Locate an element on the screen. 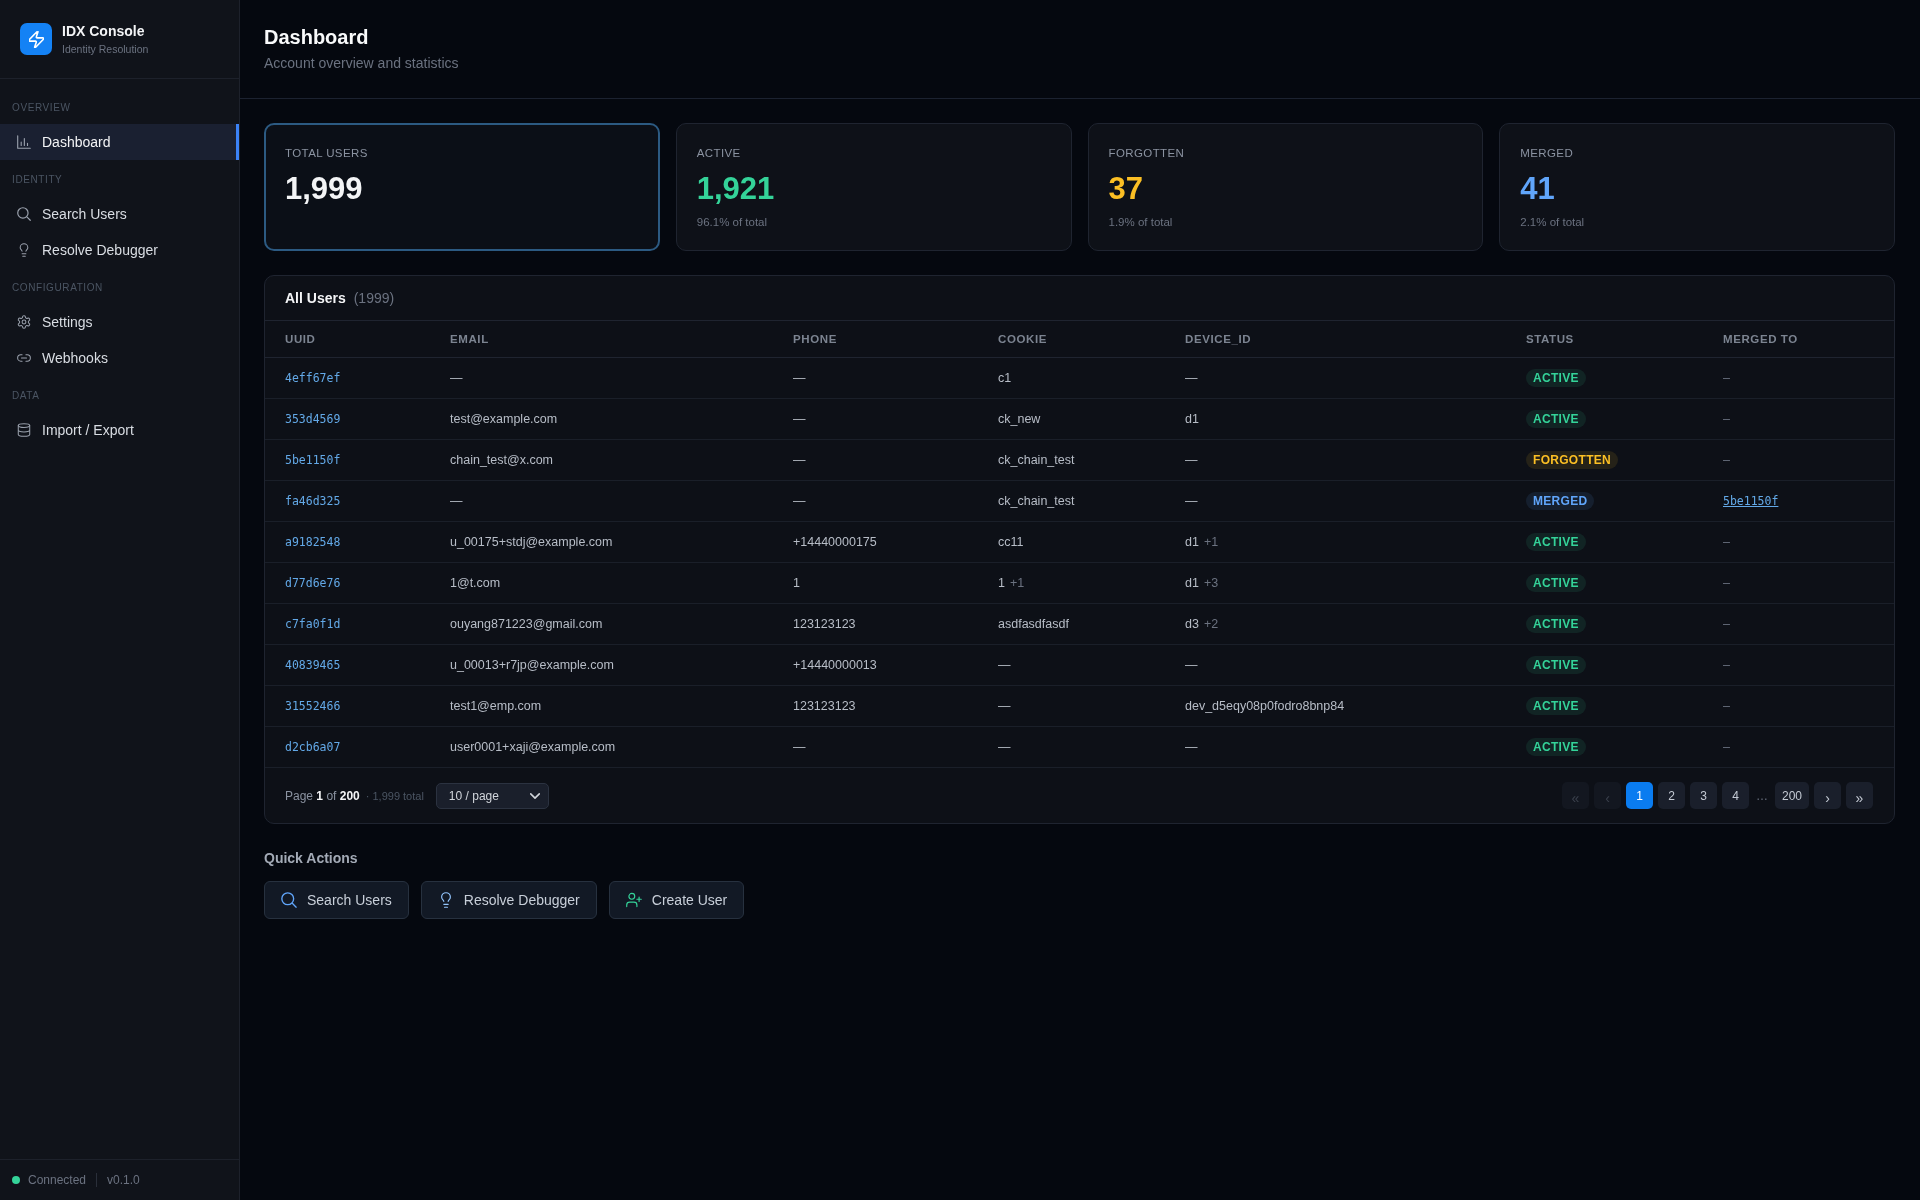  table-cell: 1@t.com is located at coordinates (475, 583).